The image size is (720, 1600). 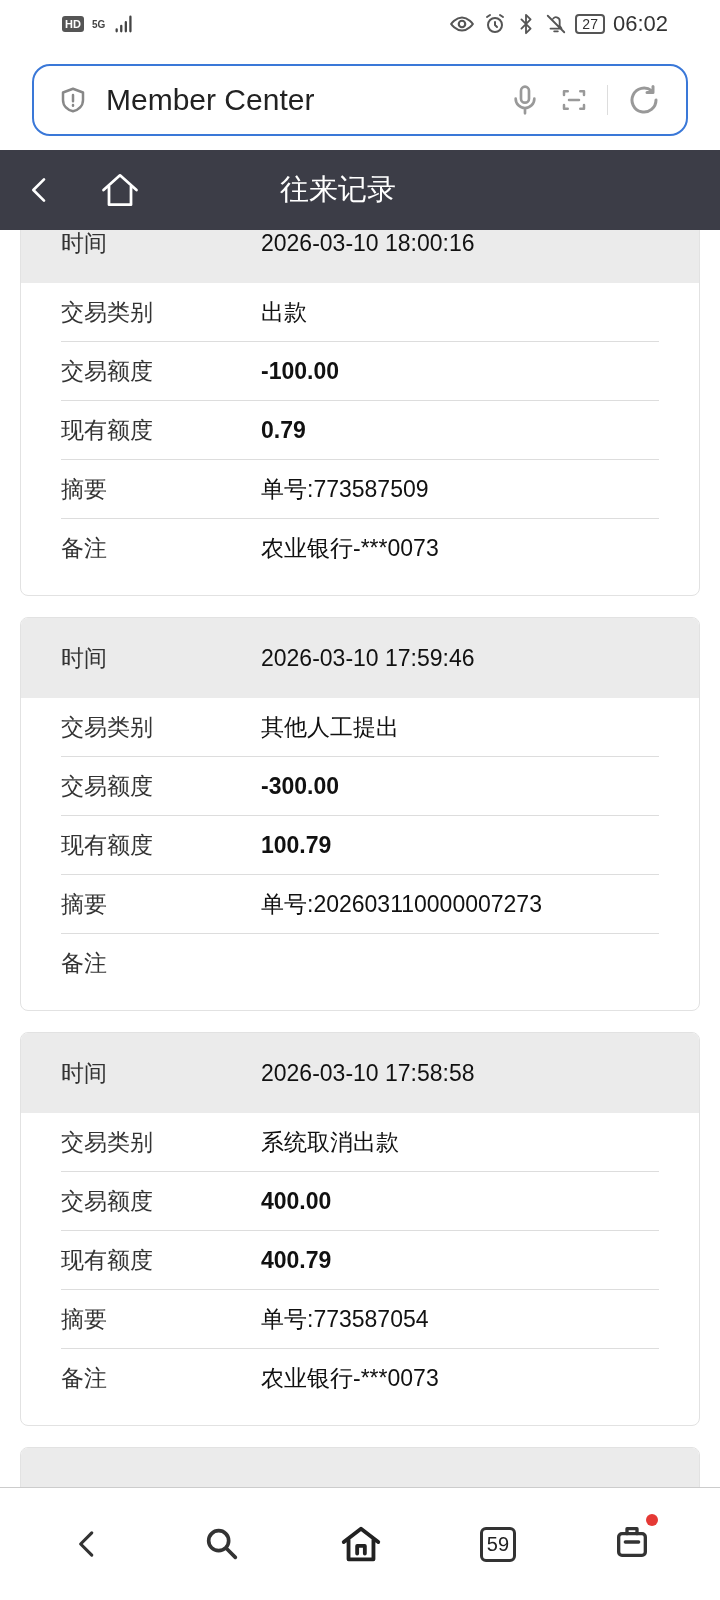 What do you see at coordinates (300, 371) in the screenshot?
I see `amount-value: -100.00` at bounding box center [300, 371].